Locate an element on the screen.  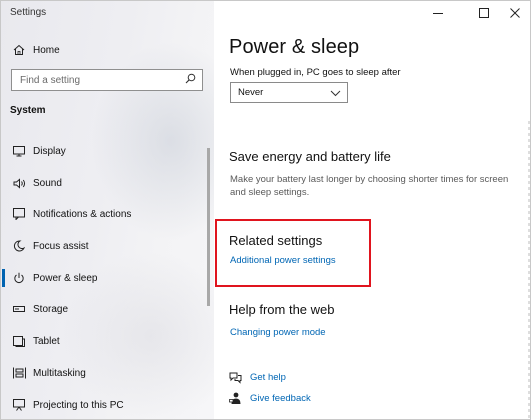
tablet-icon is located at coordinates (19, 341).